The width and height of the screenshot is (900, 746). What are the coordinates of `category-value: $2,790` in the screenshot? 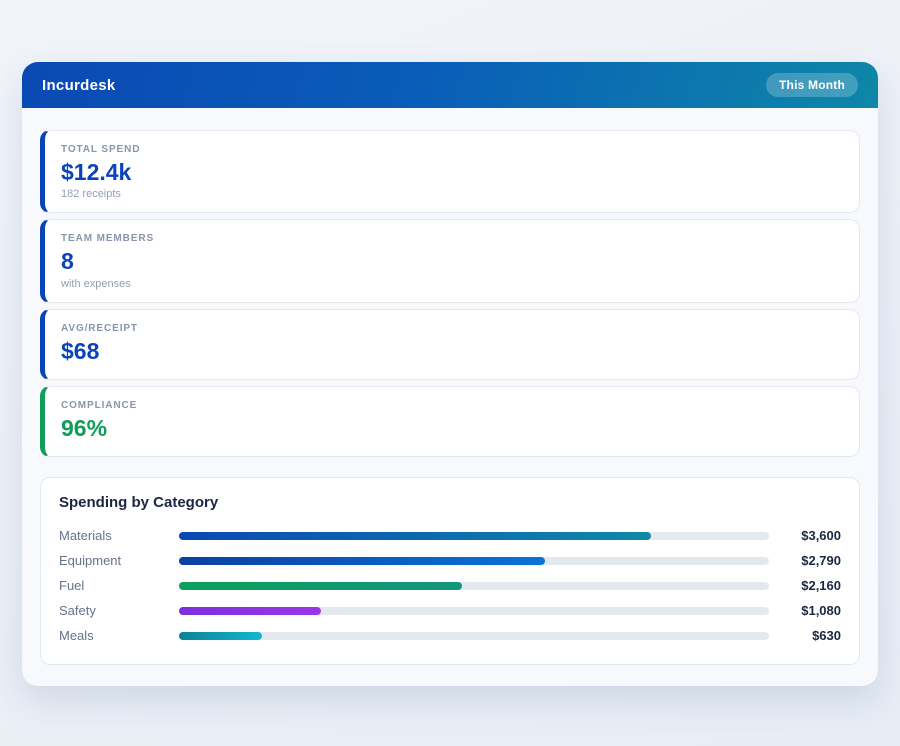 It's located at (821, 561).